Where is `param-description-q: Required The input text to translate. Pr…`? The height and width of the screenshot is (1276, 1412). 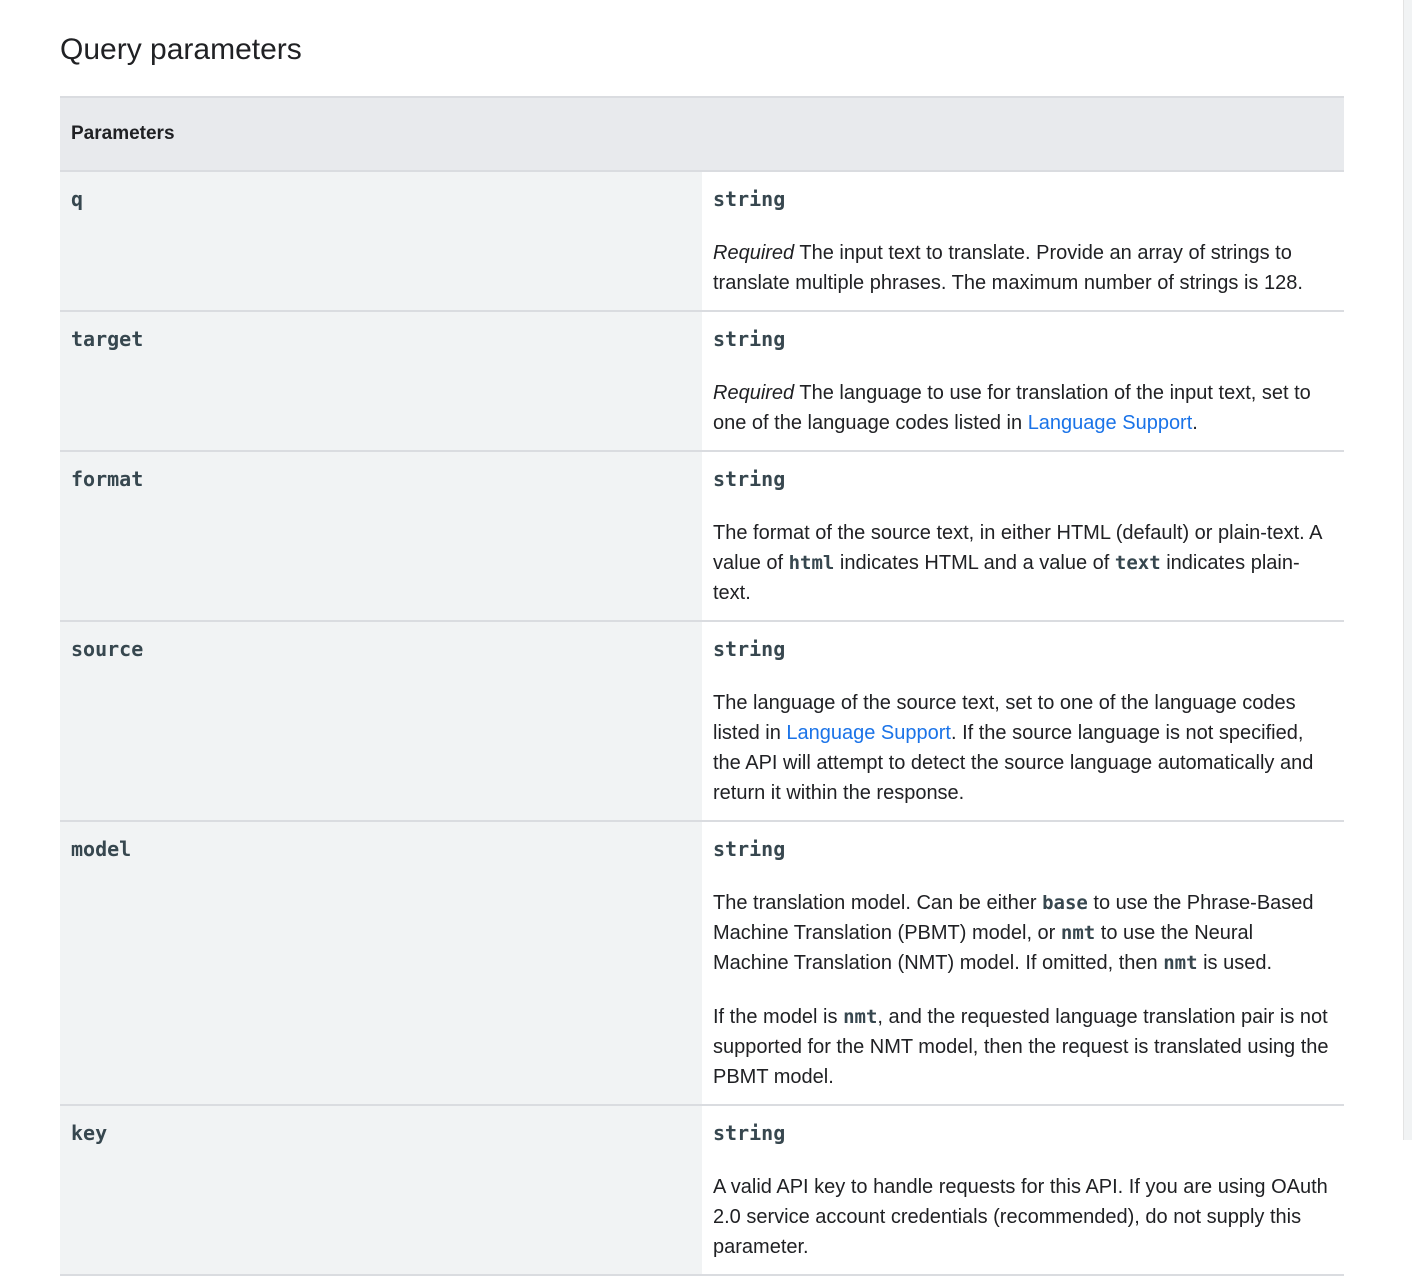 param-description-q: Required The input text to translate. Pr… is located at coordinates (1008, 268).